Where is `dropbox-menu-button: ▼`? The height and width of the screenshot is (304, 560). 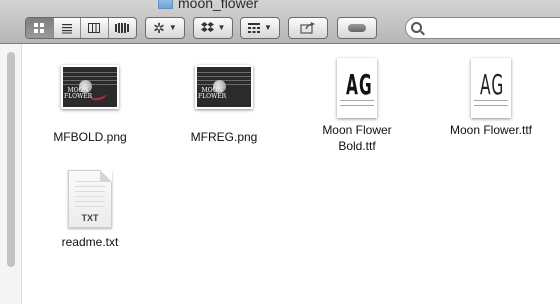 dropbox-menu-button: ▼ is located at coordinates (213, 28).